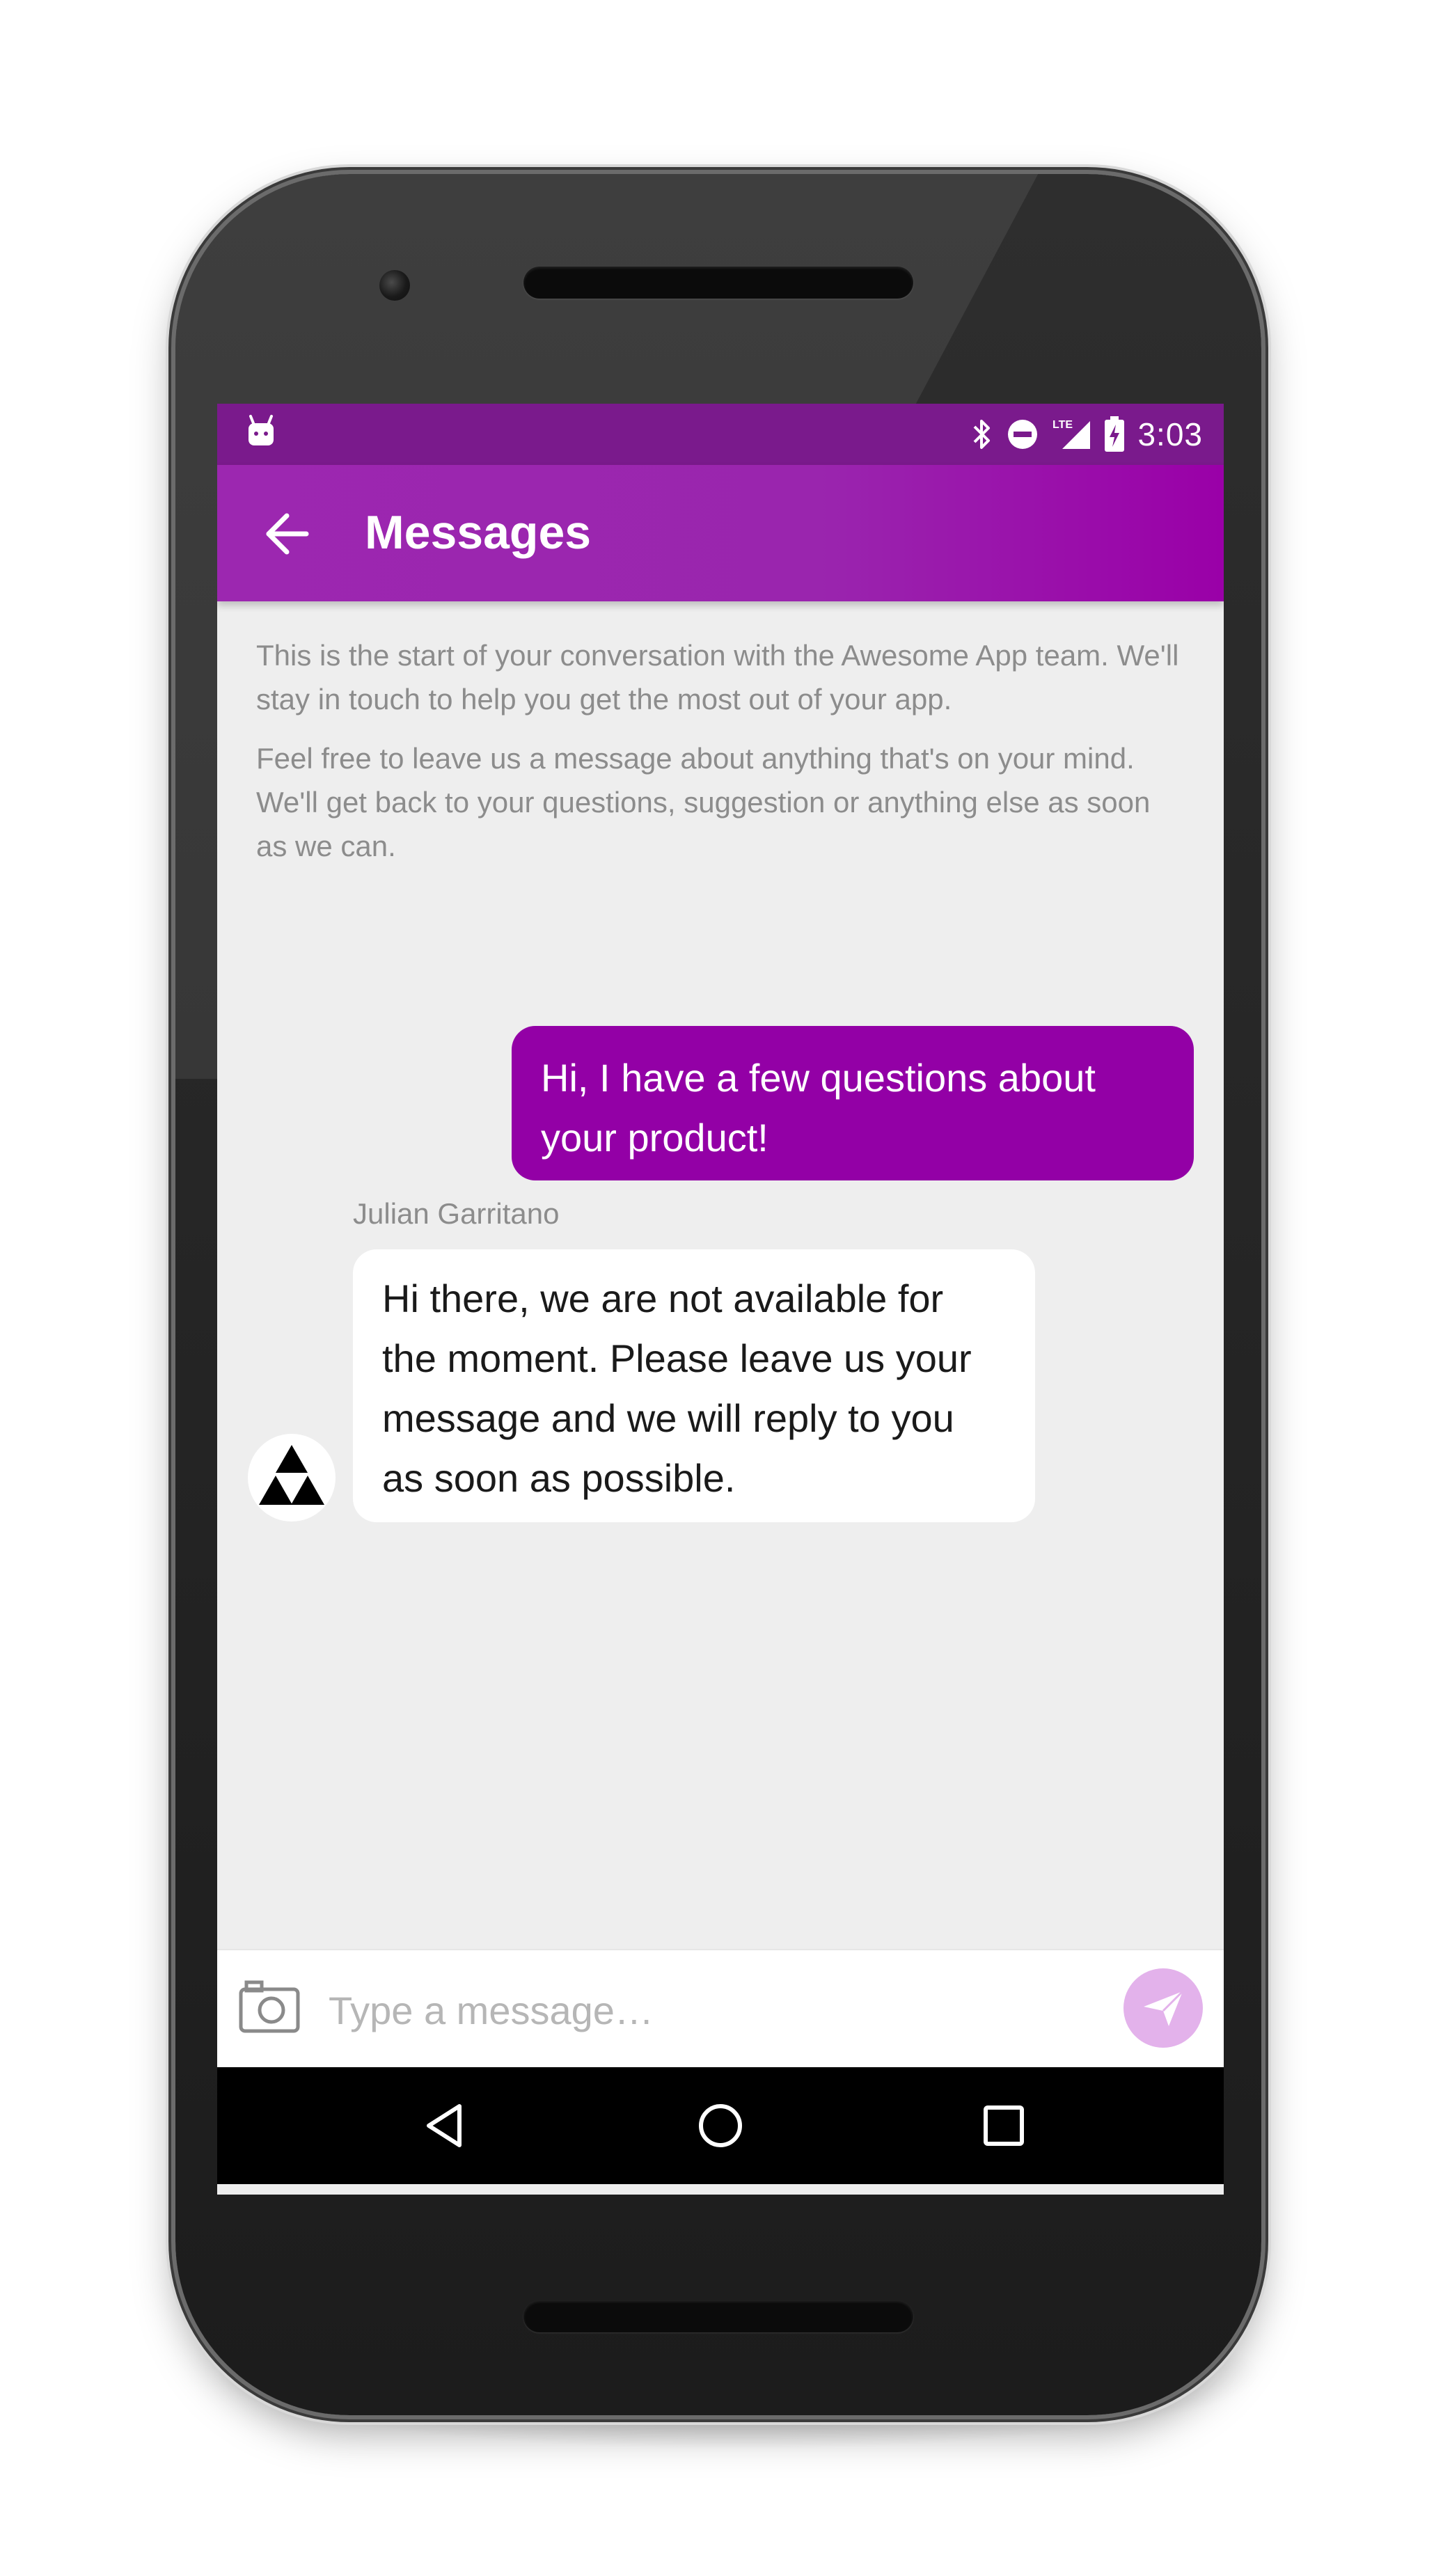 The image size is (1443, 2576). Describe the element at coordinates (478, 532) in the screenshot. I see `page-title: Messages` at that location.